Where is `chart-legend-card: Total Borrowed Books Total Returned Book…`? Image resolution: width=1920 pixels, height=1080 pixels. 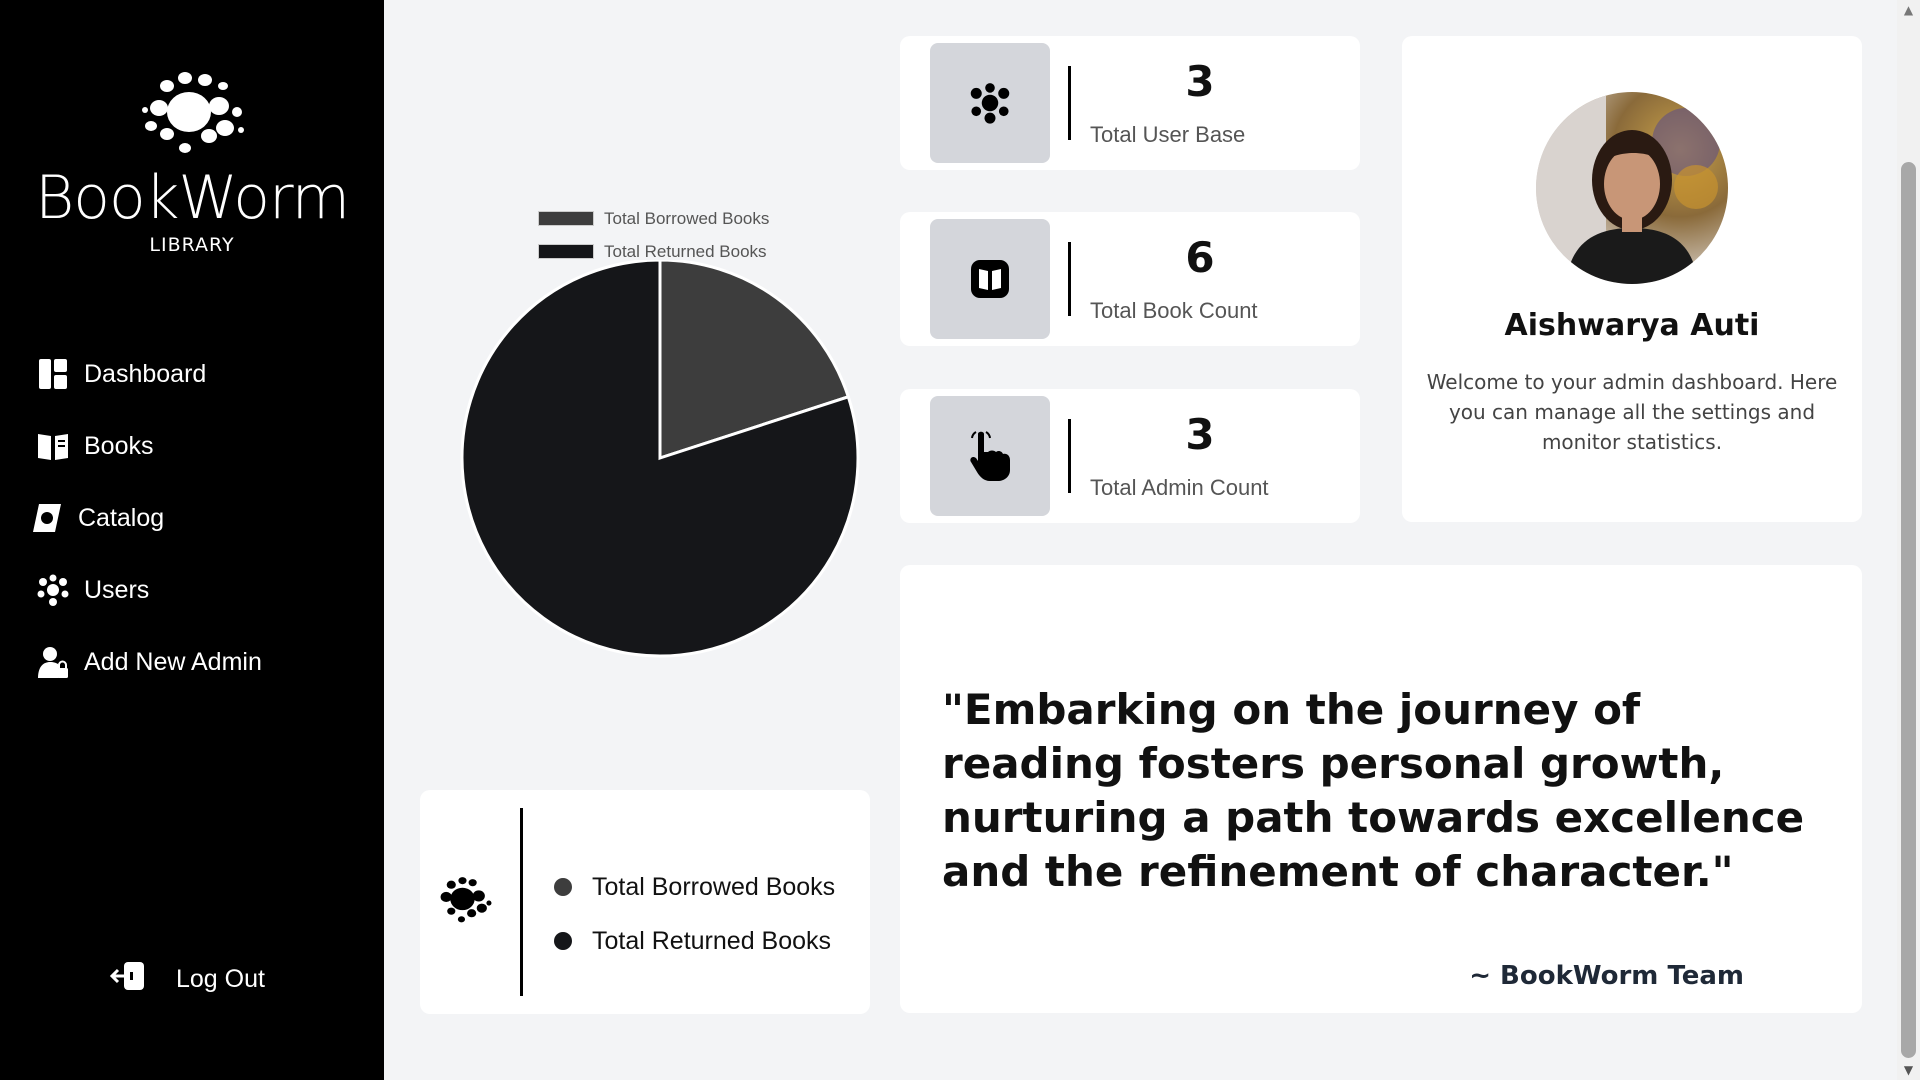 chart-legend-card: Total Borrowed Books Total Returned Book… is located at coordinates (645, 902).